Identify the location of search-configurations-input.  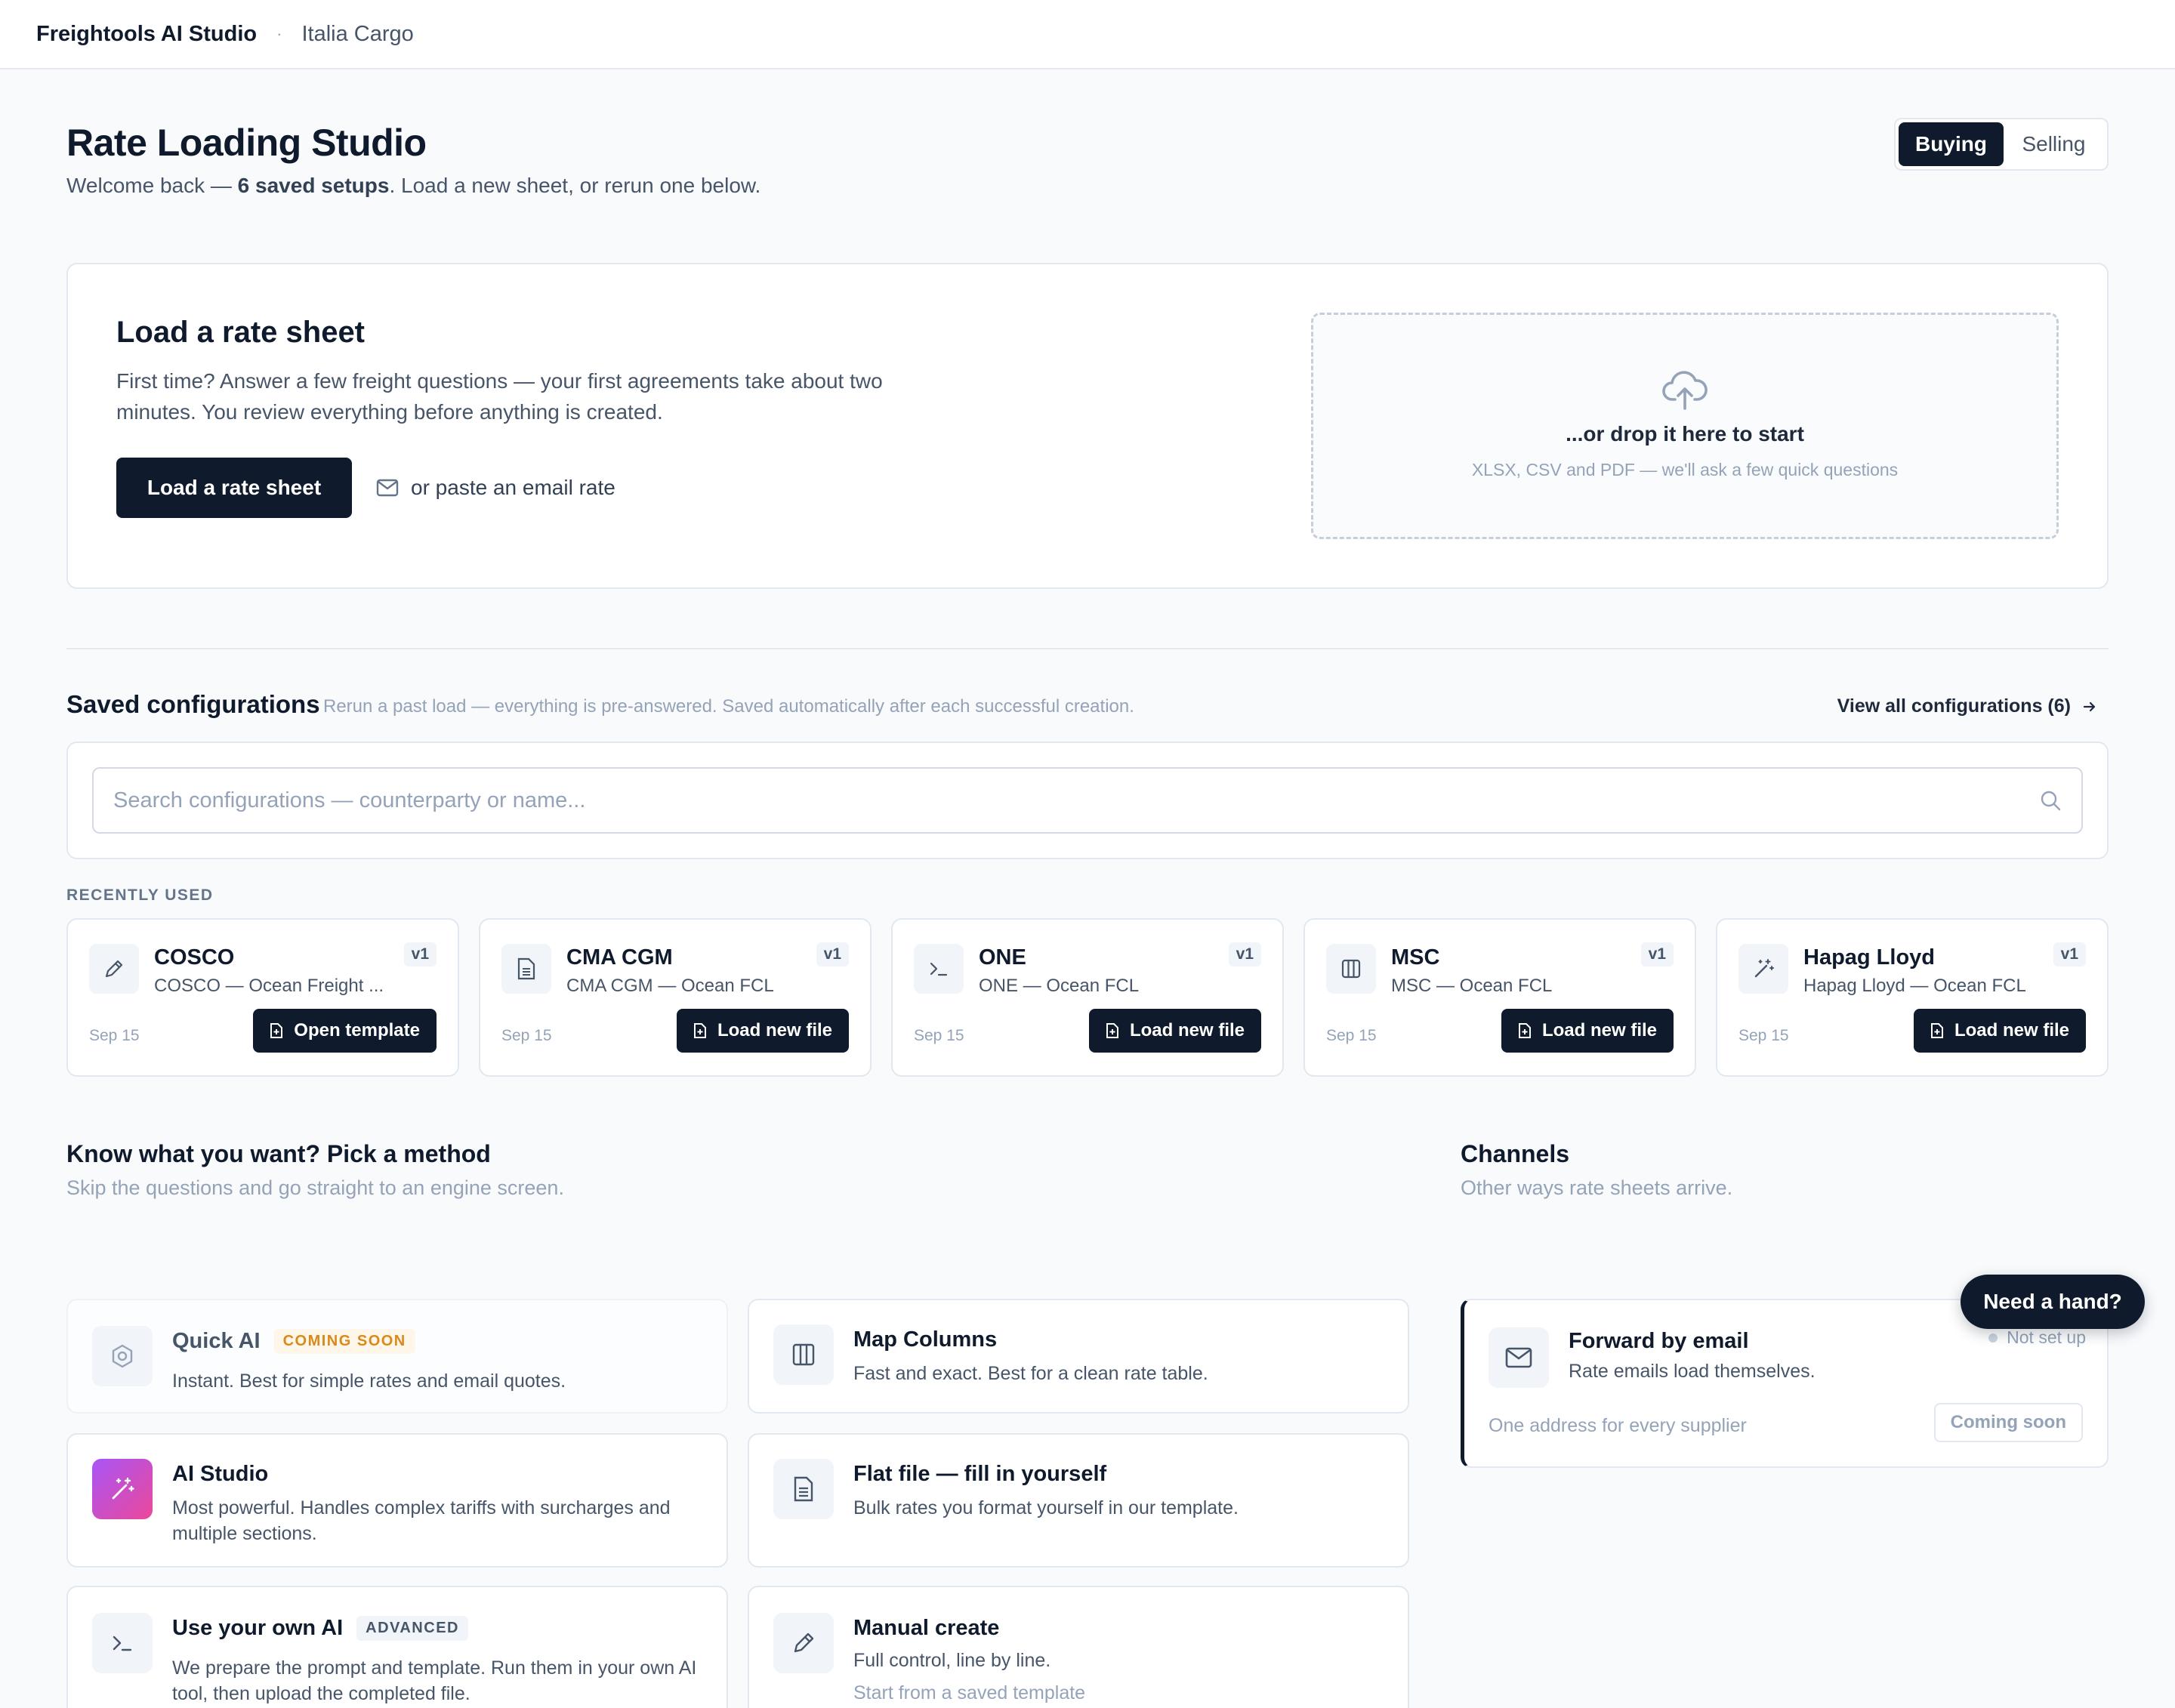
(1076, 800).